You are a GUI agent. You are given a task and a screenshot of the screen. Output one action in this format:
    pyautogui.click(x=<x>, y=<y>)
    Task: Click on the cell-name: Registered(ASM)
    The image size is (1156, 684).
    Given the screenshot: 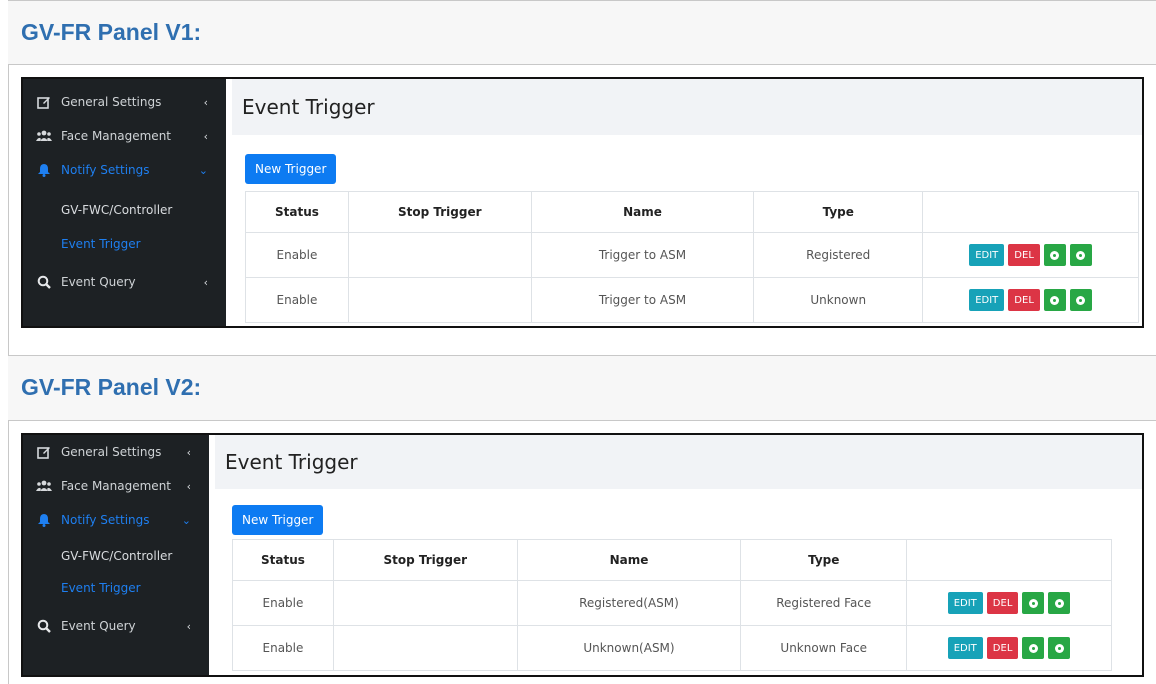 What is the action you would take?
    pyautogui.click(x=629, y=603)
    